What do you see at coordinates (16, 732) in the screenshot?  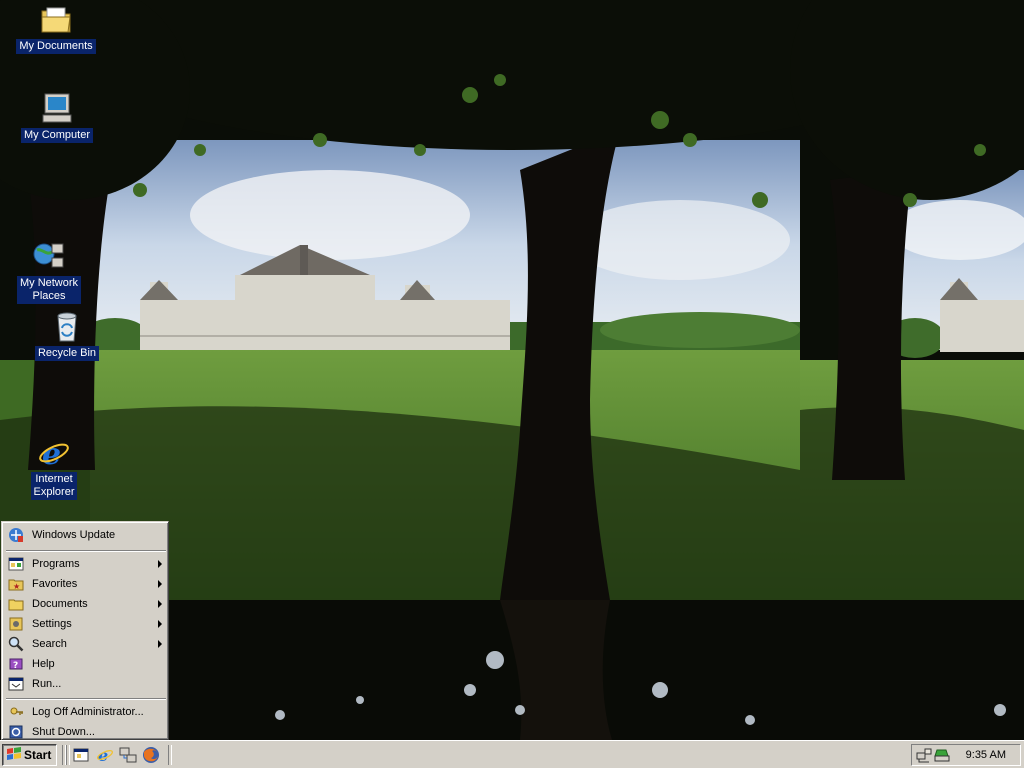 I see `shut-down-icon` at bounding box center [16, 732].